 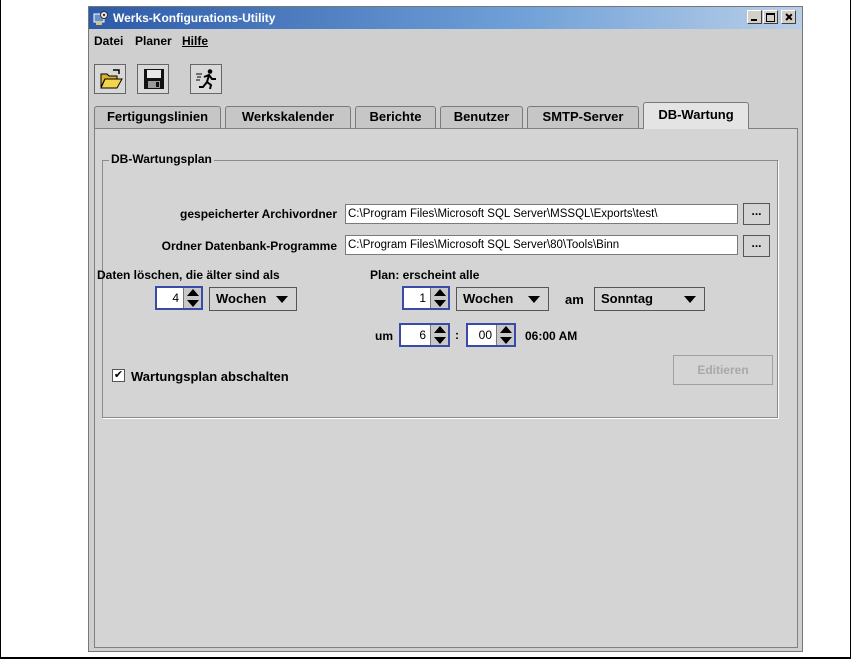 What do you see at coordinates (422, 298) in the screenshot?
I see `plan-interval-value: 1` at bounding box center [422, 298].